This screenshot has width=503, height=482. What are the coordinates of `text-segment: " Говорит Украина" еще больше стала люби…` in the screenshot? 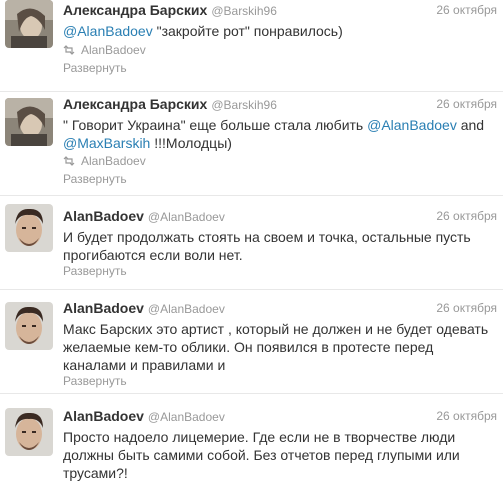 It's located at (215, 125).